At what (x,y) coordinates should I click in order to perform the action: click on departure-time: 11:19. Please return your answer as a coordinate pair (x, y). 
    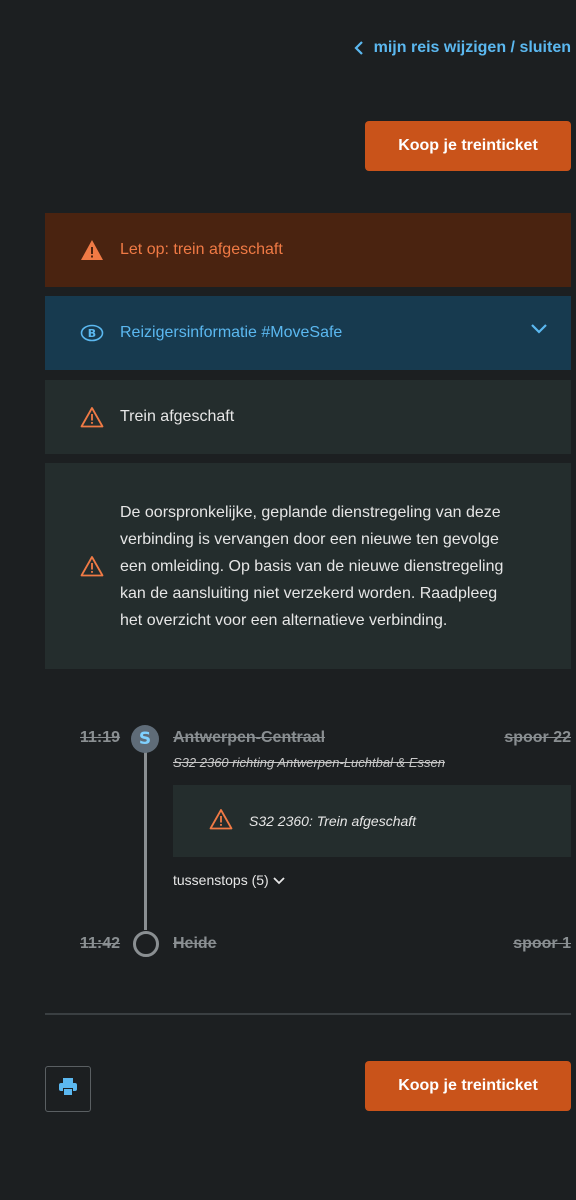
    Looking at the image, I should click on (100, 737).